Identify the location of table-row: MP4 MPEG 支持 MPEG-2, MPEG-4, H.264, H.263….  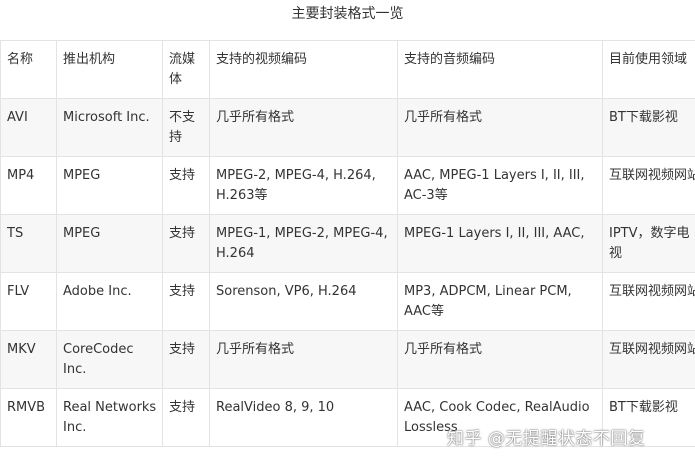
(347, 185).